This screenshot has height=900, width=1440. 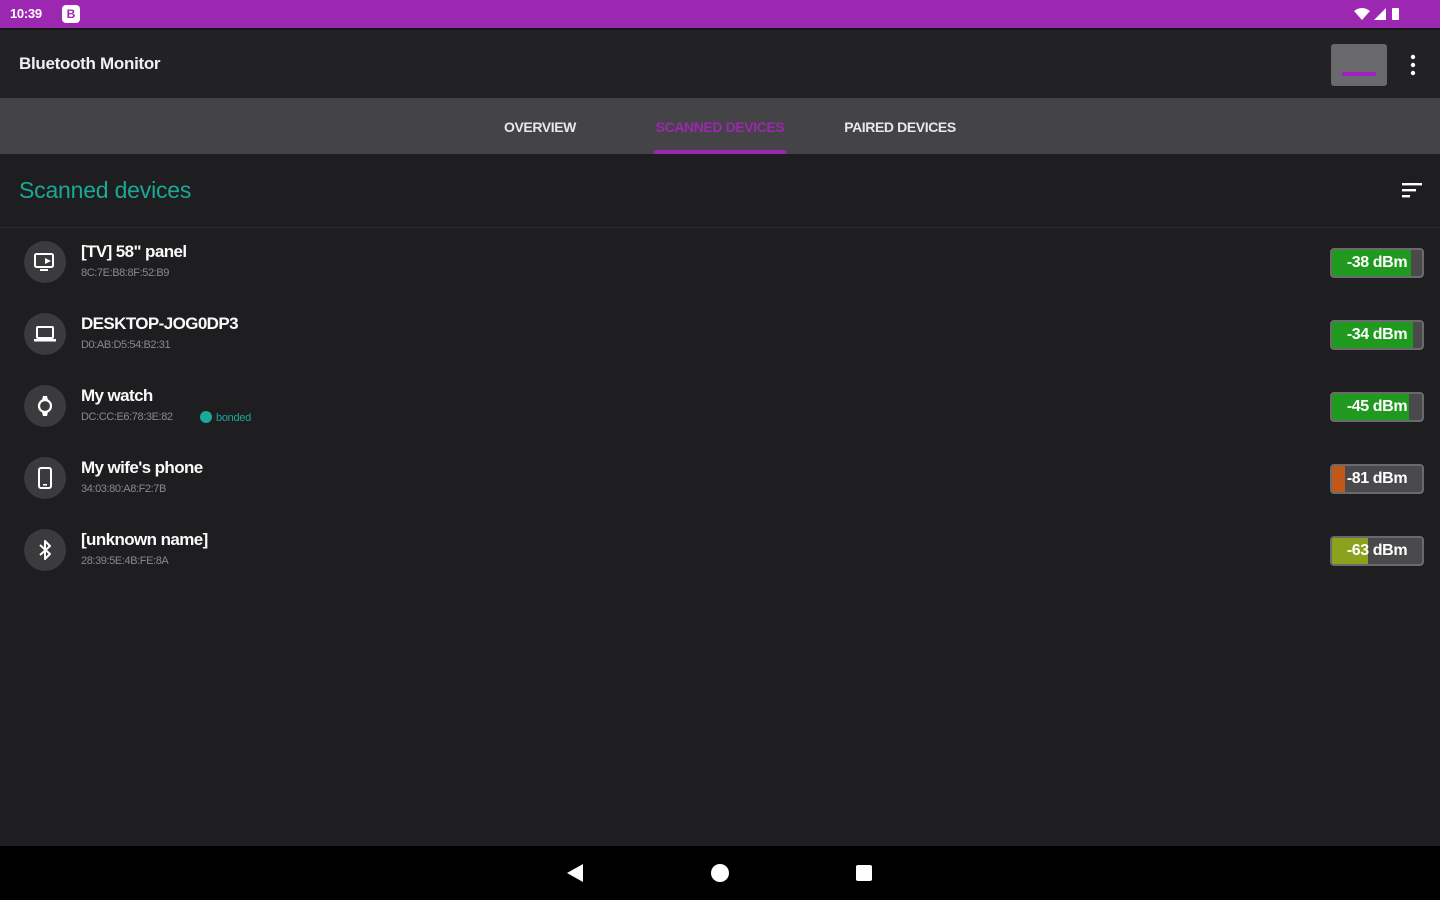 I want to click on rssi-badge: -63 dBm, so click(x=1377, y=551).